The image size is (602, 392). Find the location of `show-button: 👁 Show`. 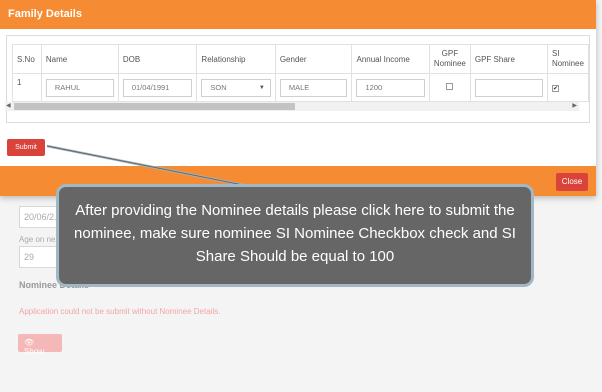

show-button: 👁 Show is located at coordinates (40, 345).